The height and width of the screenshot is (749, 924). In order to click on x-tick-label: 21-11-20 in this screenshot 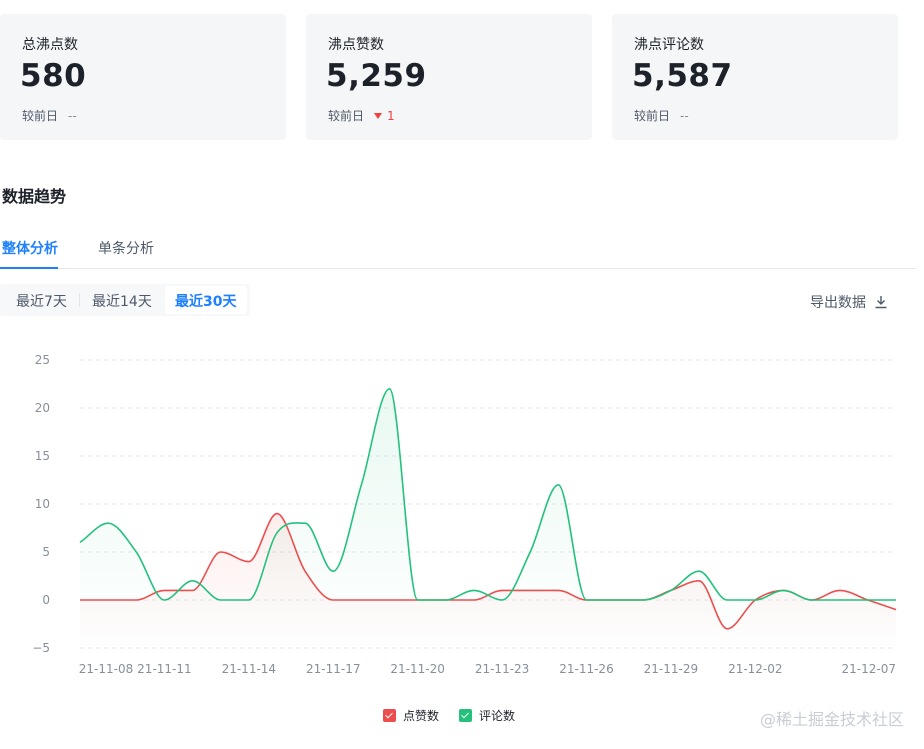, I will do `click(417, 669)`.